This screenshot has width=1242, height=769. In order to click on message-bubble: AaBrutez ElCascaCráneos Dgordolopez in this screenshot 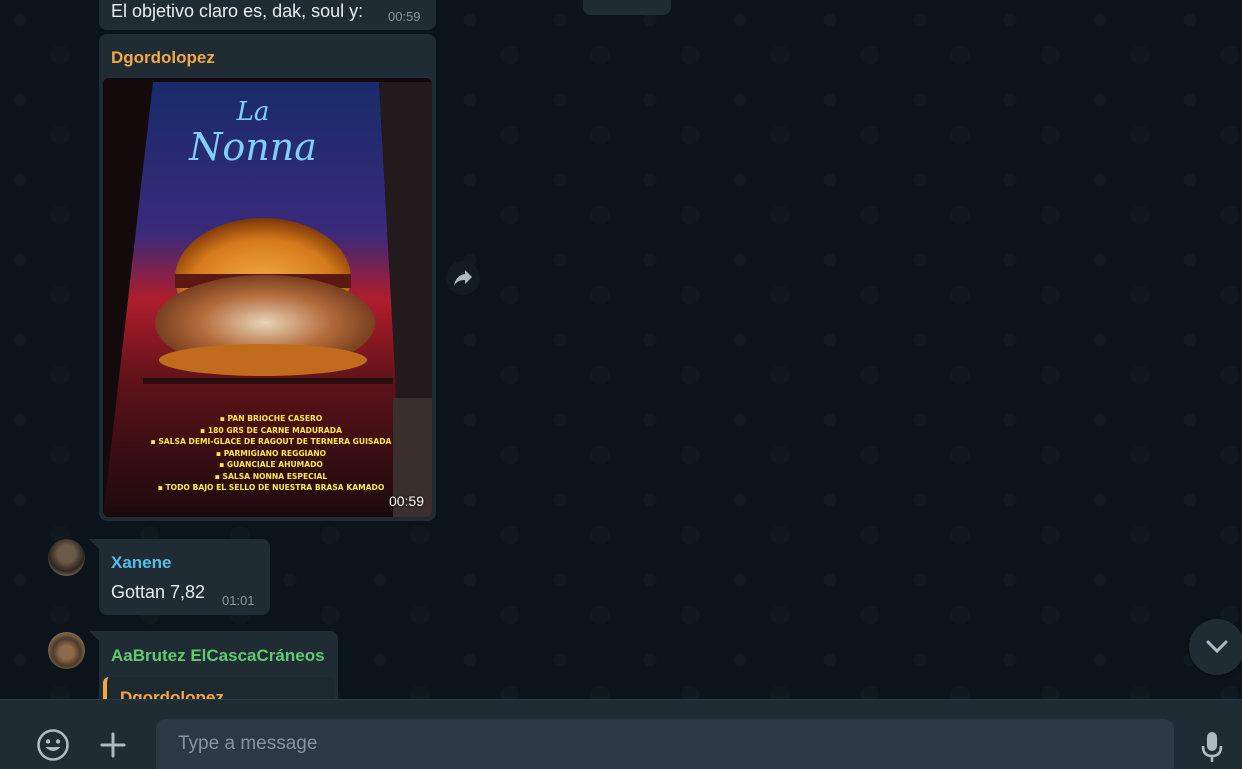, I will do `click(218, 665)`.